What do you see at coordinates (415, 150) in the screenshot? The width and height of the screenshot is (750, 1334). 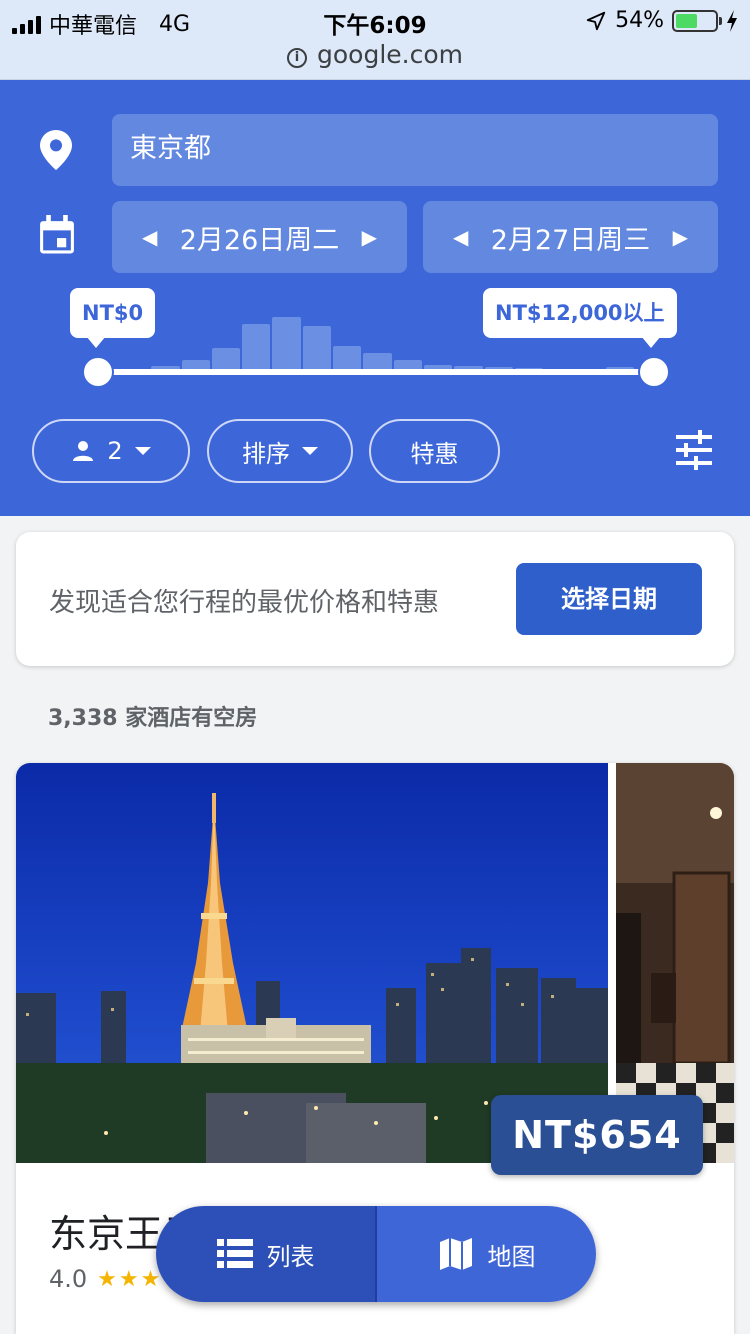 I see `destination-input: 東京都` at bounding box center [415, 150].